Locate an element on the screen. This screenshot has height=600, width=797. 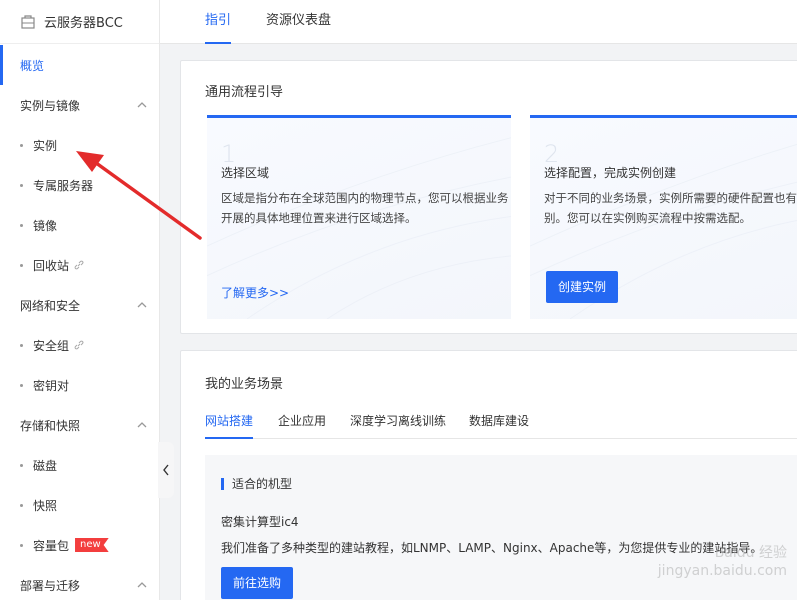
sidebar-item-label: 容量包 is located at coordinates (51, 545).